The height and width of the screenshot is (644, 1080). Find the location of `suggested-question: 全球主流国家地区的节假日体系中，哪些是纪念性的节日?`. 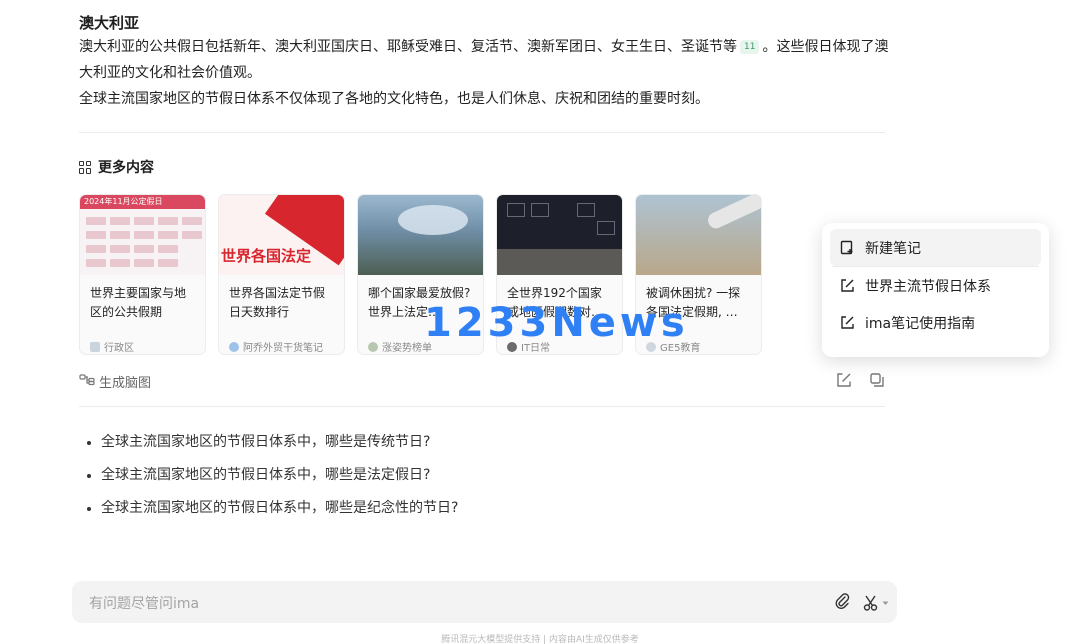

suggested-question: 全球主流国家地区的节假日体系中，哪些是纪念性的节日? is located at coordinates (272, 508).